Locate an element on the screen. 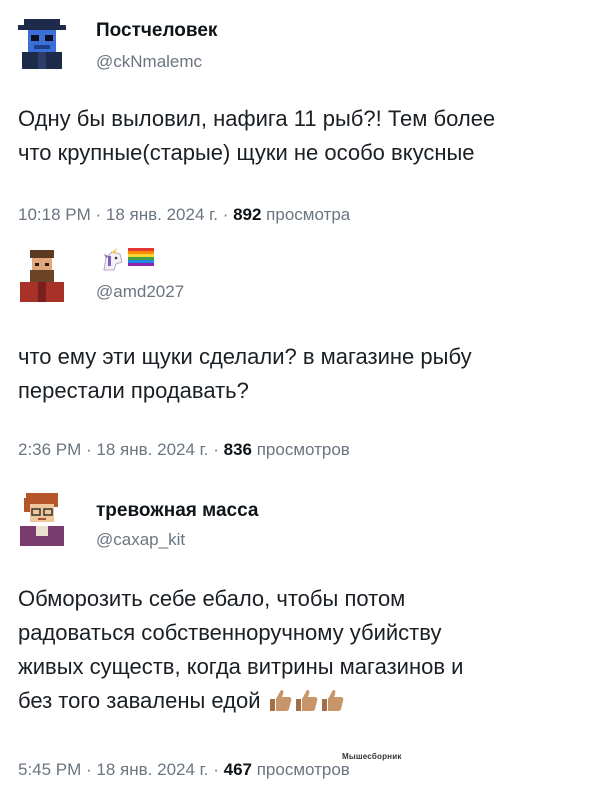 This screenshot has width=589, height=800. display-name: тревожная масса is located at coordinates (177, 511).